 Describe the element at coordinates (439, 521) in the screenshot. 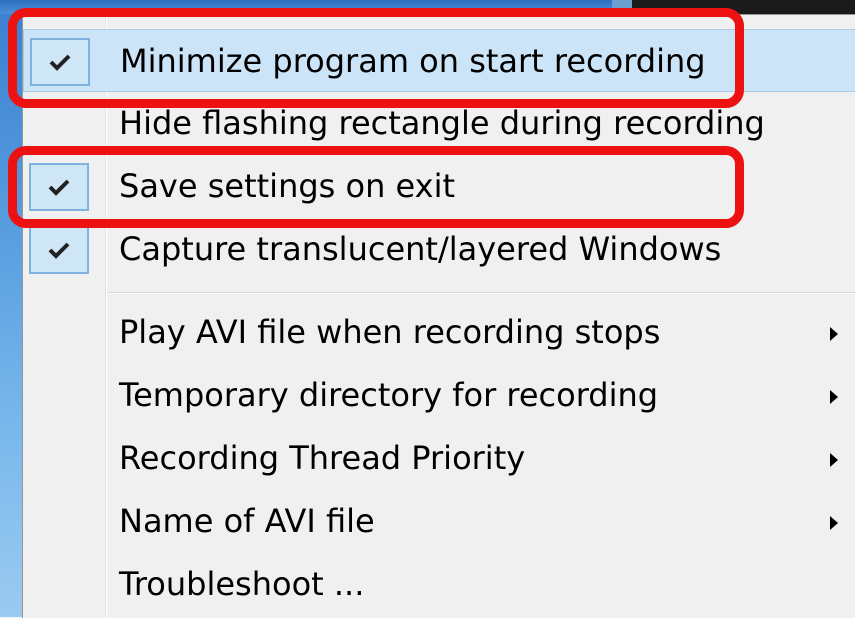

I see `menu-item-name-of-avi-file: Name of AVI file` at that location.